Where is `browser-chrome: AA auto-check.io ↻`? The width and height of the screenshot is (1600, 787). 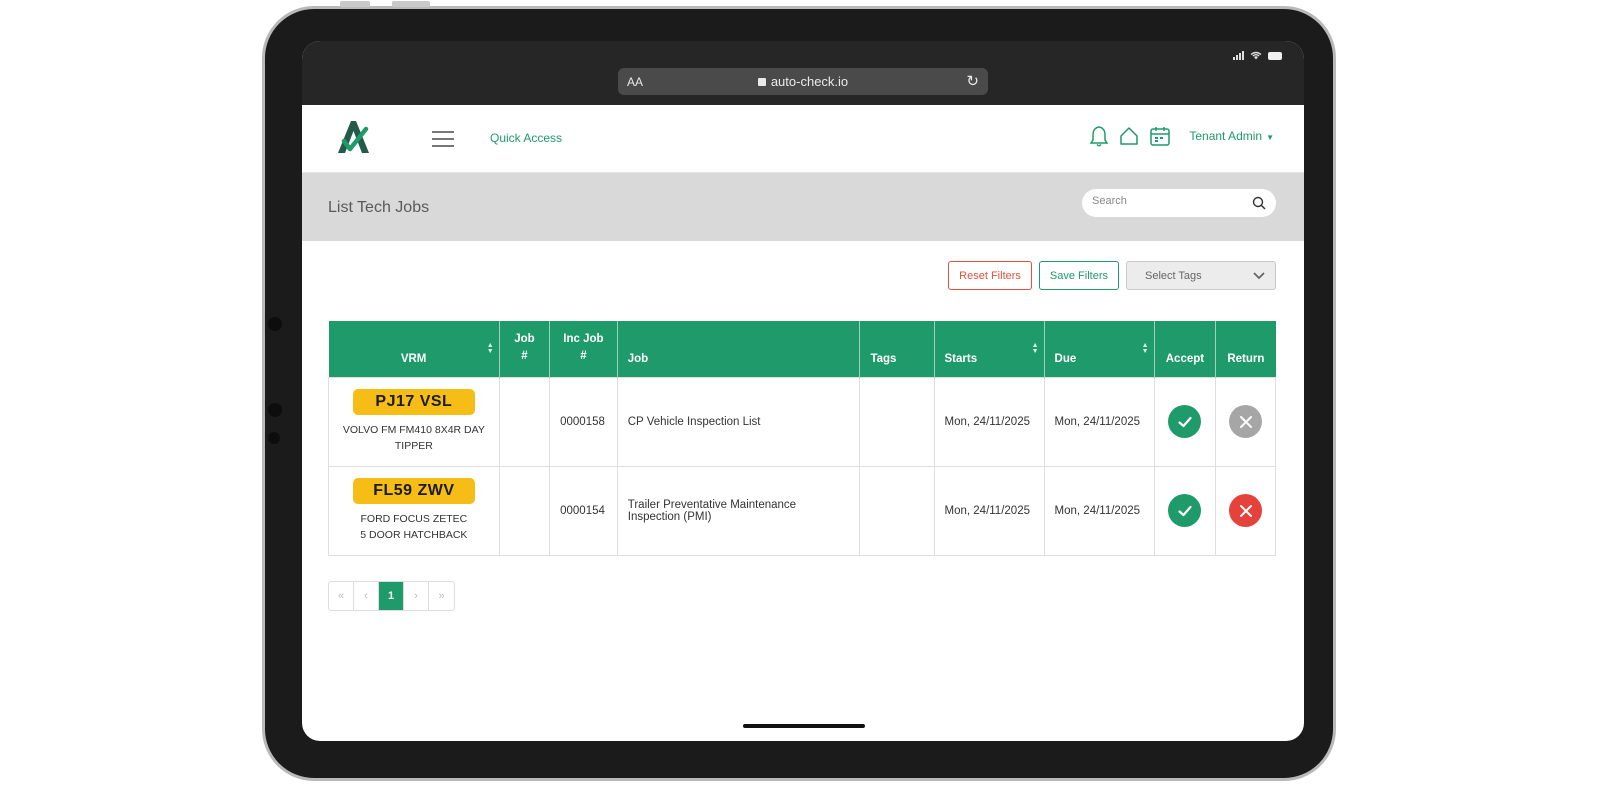 browser-chrome: AA auto-check.io ↻ is located at coordinates (803, 73).